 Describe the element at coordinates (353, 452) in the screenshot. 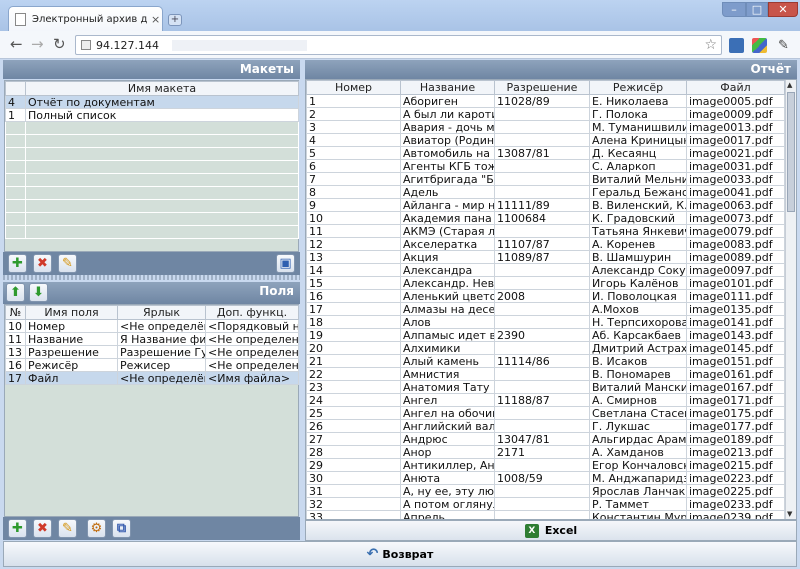

I see `otchet-cell: 28` at that location.